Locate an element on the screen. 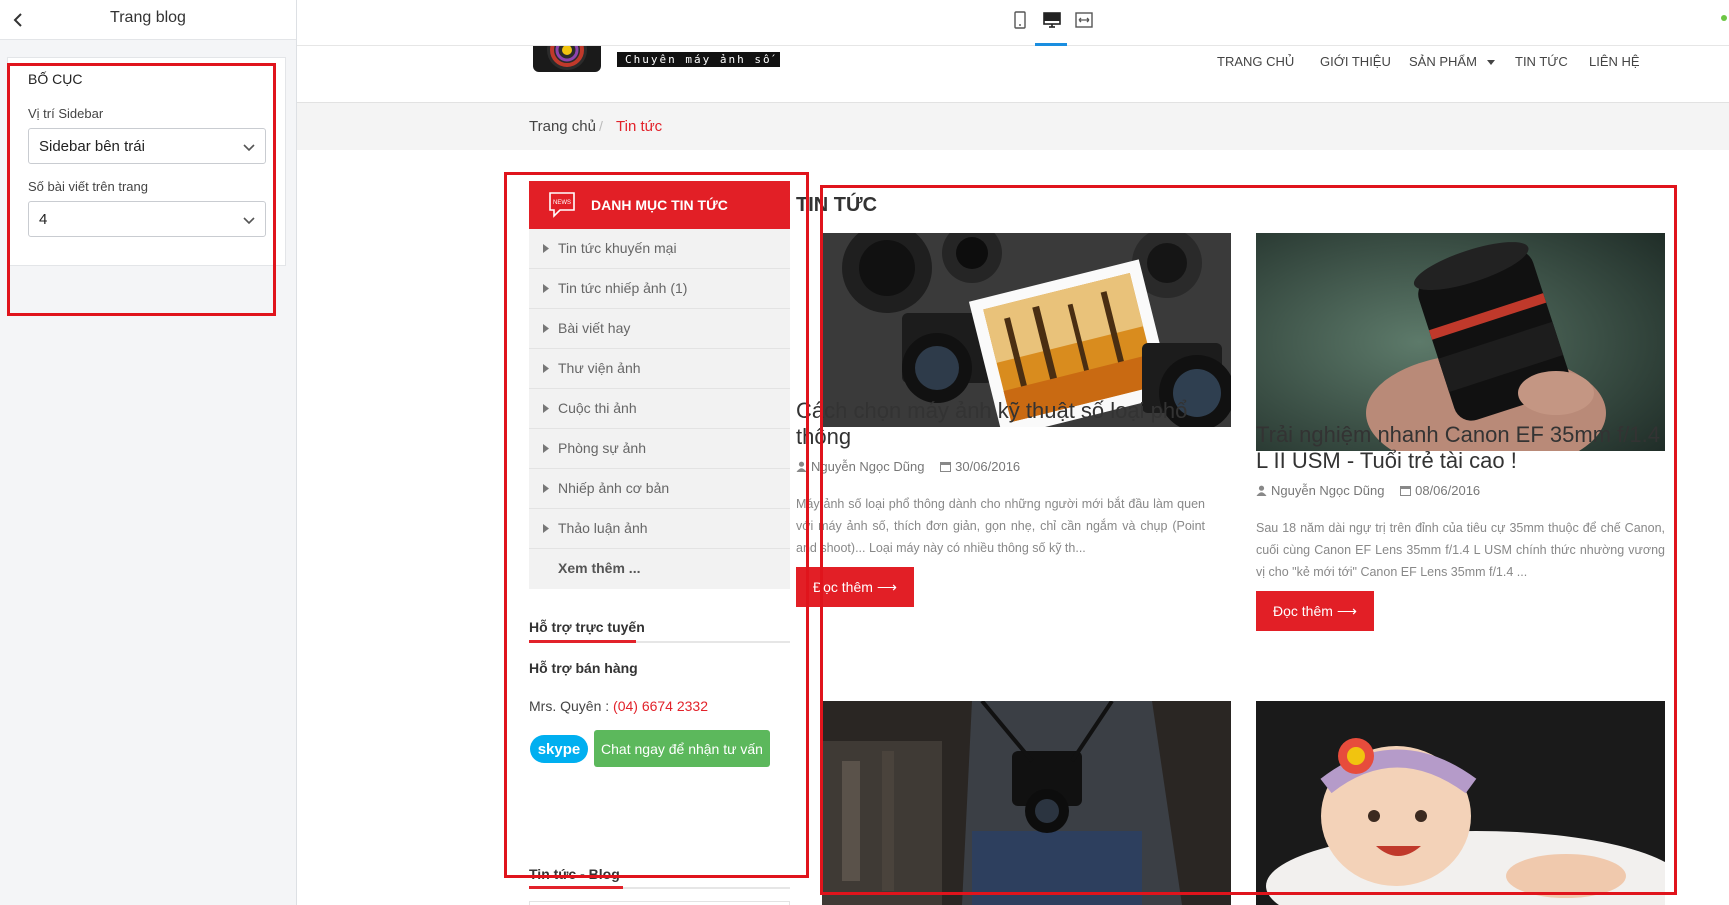  status-dot is located at coordinates (1724, 18).